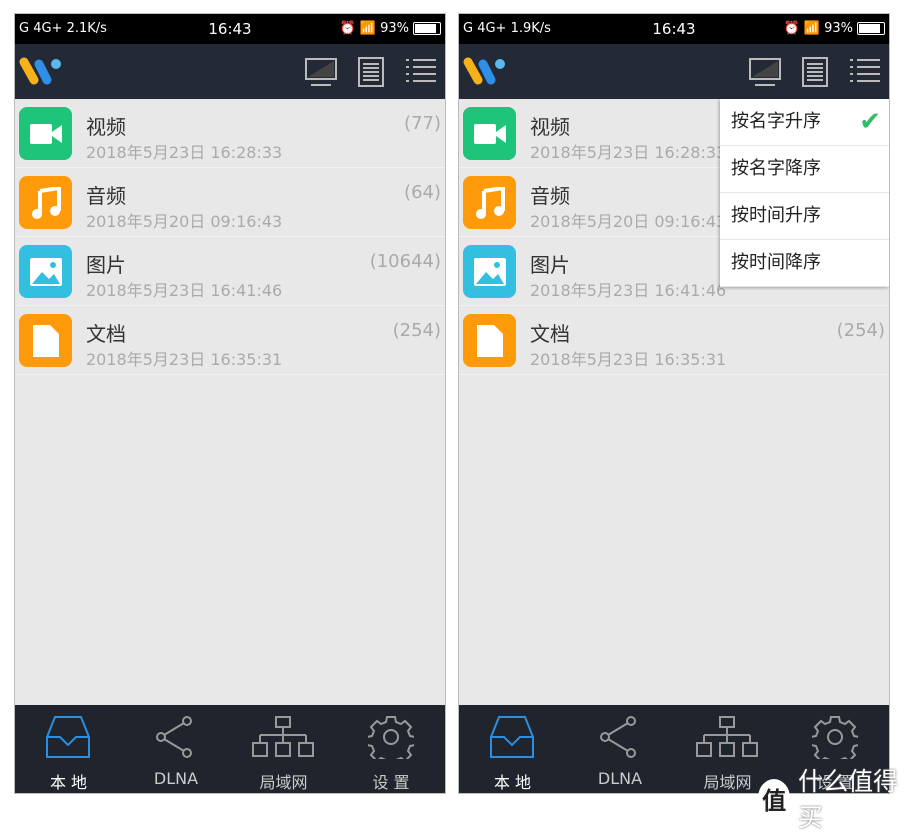 The height and width of the screenshot is (834, 904). Describe the element at coordinates (776, 121) in the screenshot. I see `sort-option-label: 按名字升序` at that location.